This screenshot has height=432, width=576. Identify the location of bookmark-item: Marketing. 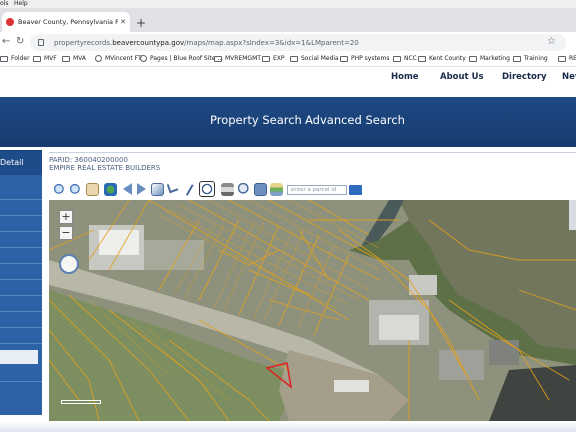
(489, 58).